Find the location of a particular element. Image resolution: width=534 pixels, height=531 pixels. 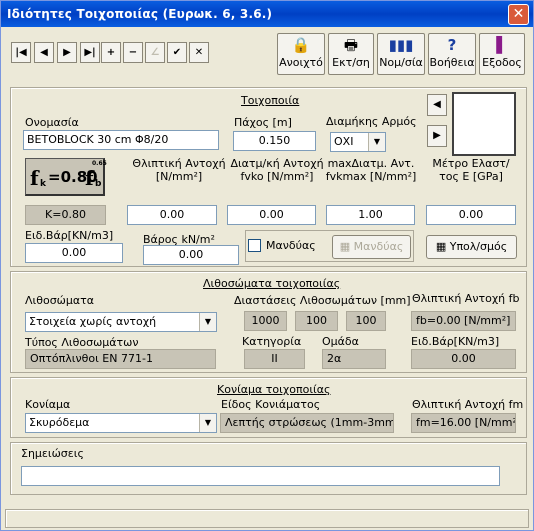

name-label: Ονομασία is located at coordinates (52, 122).